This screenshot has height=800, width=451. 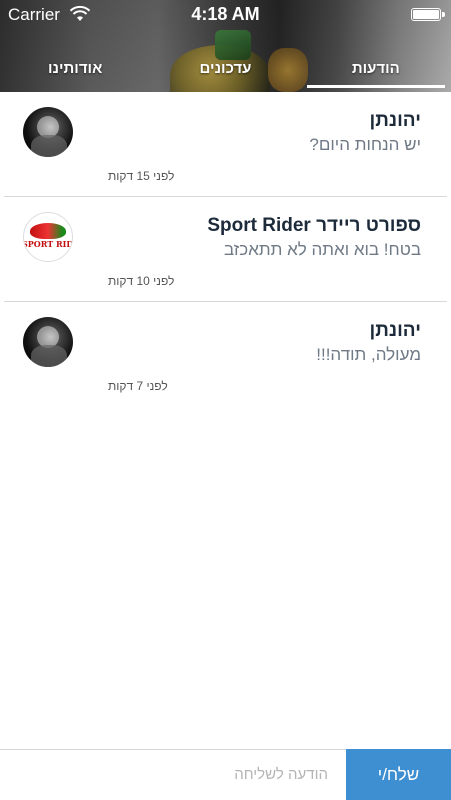 What do you see at coordinates (48, 231) in the screenshot?
I see `motorcycle-icon` at bounding box center [48, 231].